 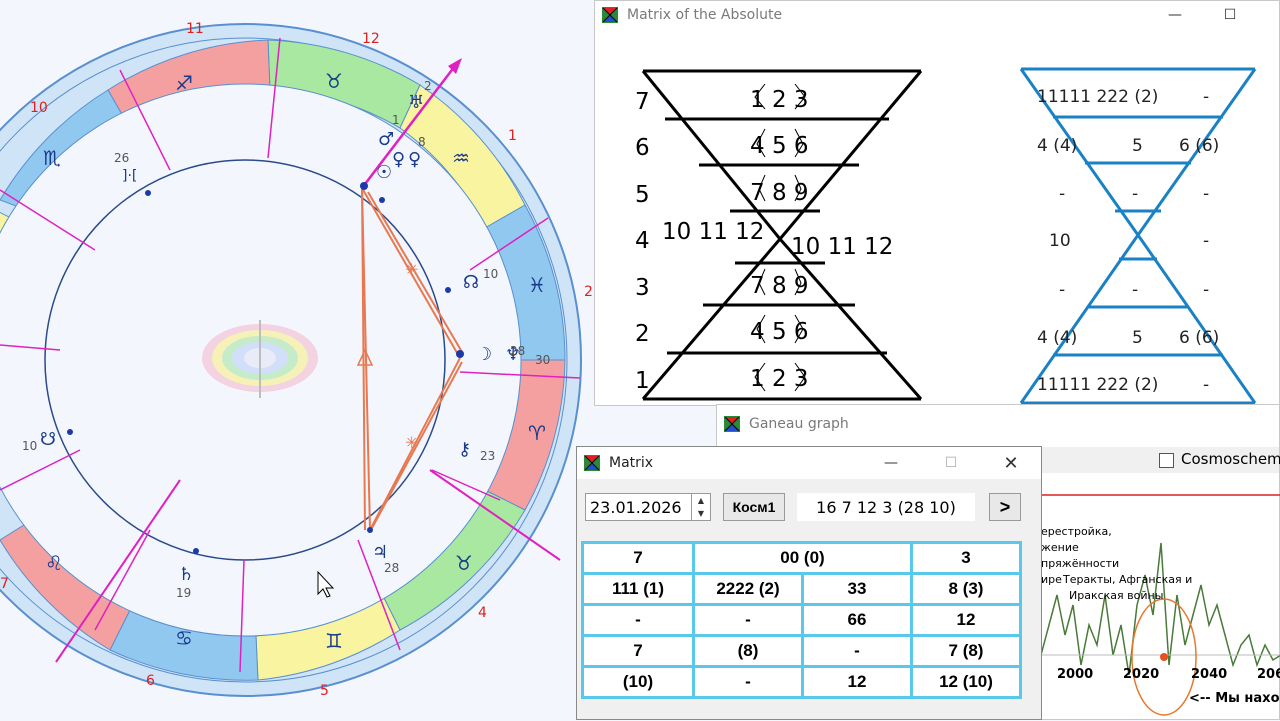 What do you see at coordinates (886, 507) in the screenshot?
I see `matrix-code: 16 7 12 3 (28 10)` at bounding box center [886, 507].